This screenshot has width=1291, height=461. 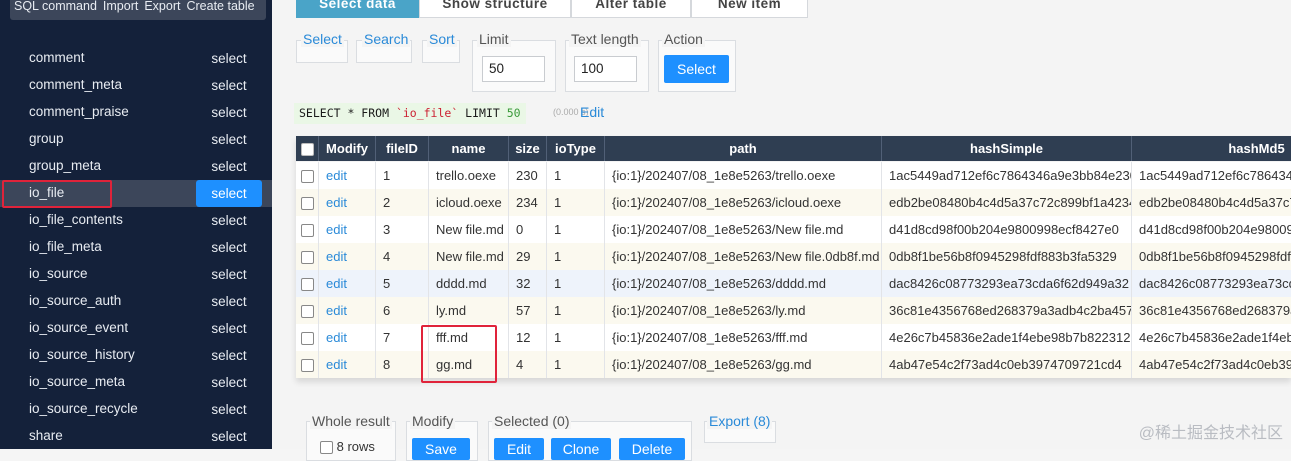 What do you see at coordinates (136, 301) in the screenshot?
I see `sidebar-table-io-source-auth: io_source_auth select` at bounding box center [136, 301].